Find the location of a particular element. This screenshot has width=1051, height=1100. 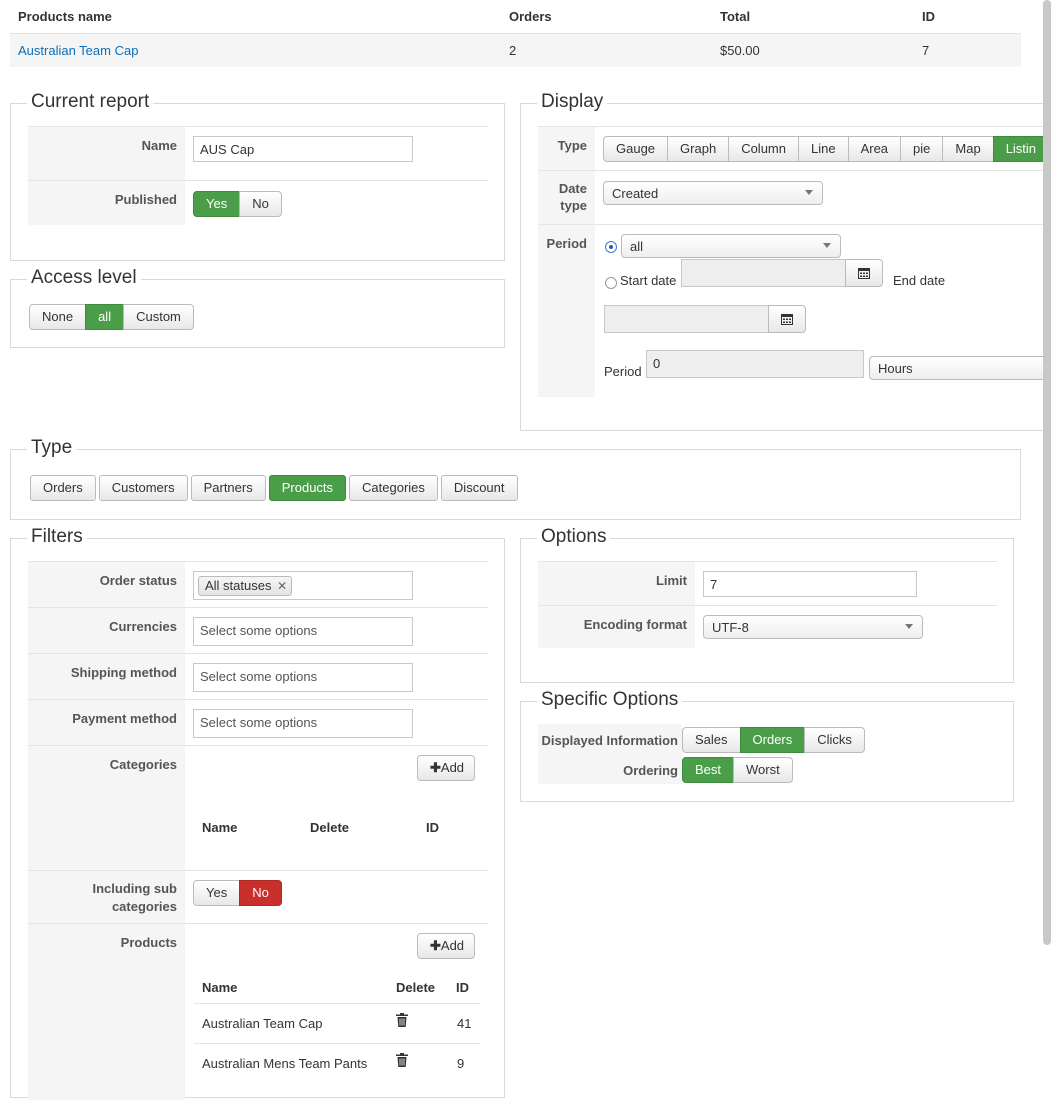

col-total: Total is located at coordinates (735, 16).